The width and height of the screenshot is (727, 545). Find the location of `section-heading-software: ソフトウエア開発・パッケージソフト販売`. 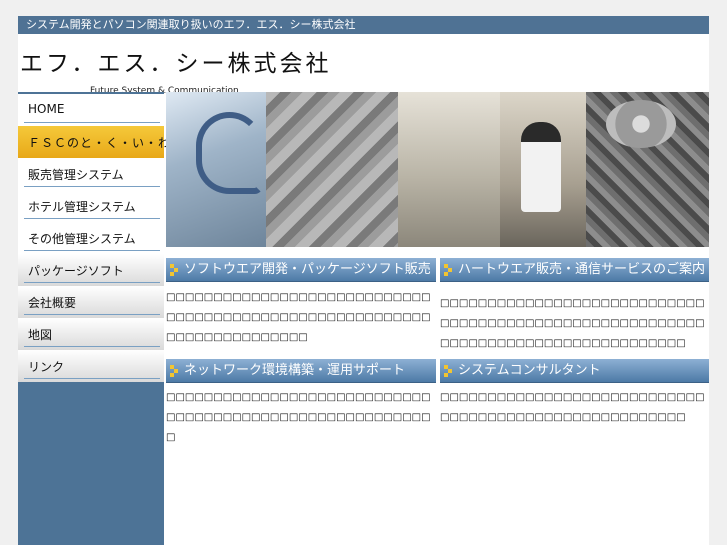

section-heading-software: ソフトウエア開発・パッケージソフト販売 is located at coordinates (301, 270).